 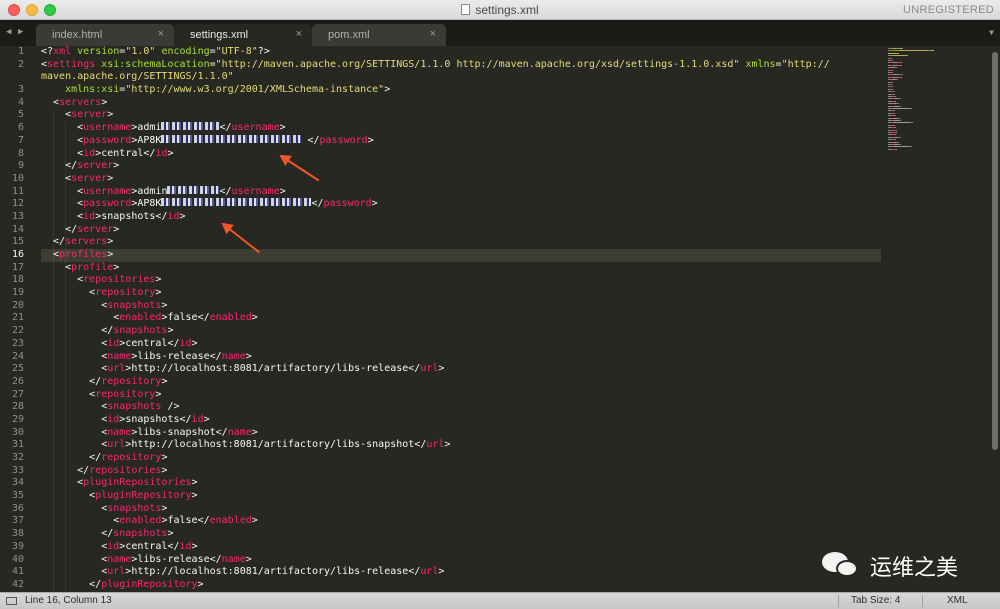 I want to click on code-token: enabled, so click(x=230, y=318).